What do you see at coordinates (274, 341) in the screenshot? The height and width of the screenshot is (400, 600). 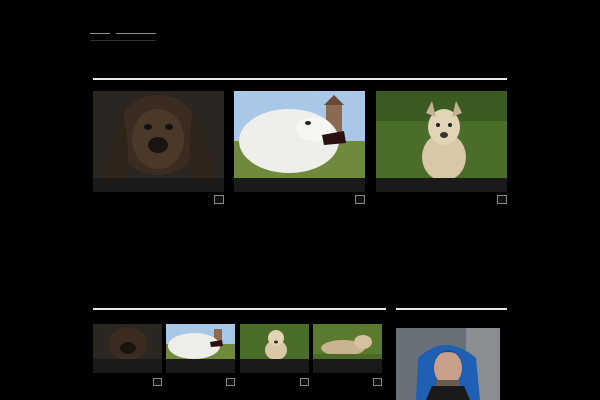 I see `news-photo-puppy` at bounding box center [274, 341].